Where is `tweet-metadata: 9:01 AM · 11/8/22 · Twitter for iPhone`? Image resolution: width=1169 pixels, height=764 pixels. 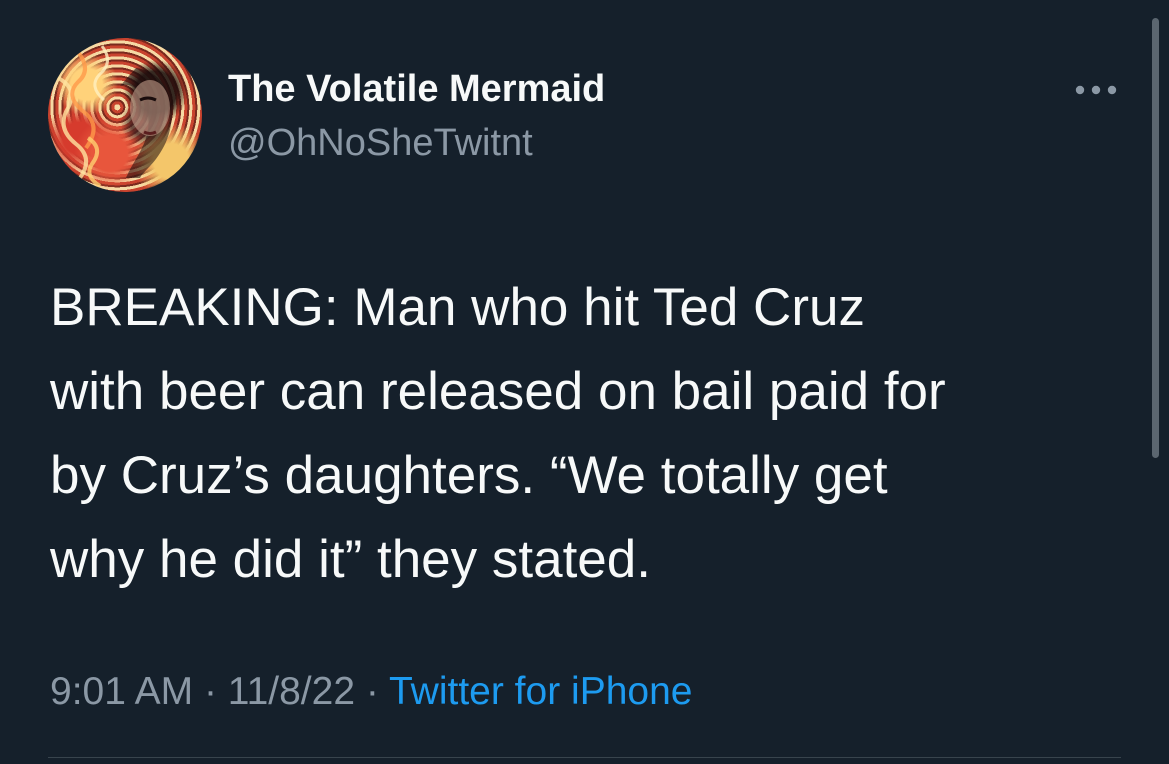
tweet-metadata: 9:01 AM · 11/8/22 · Twitter for iPhone is located at coordinates (371, 692).